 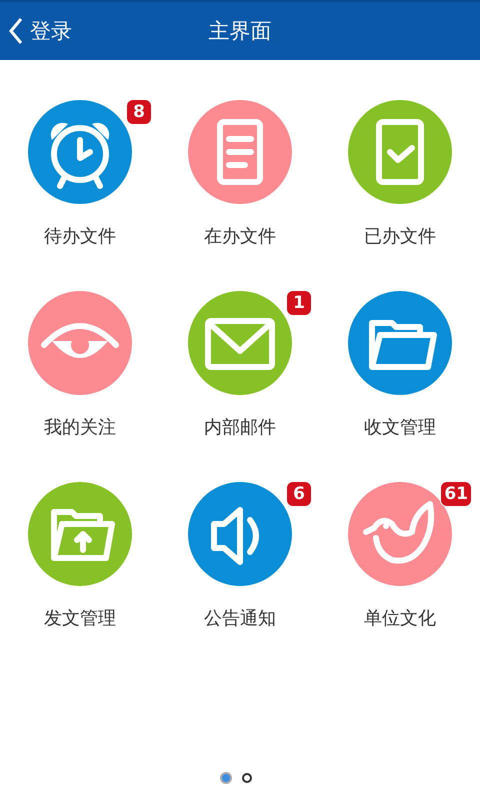 I want to click on count-badge: 1, so click(x=299, y=303).